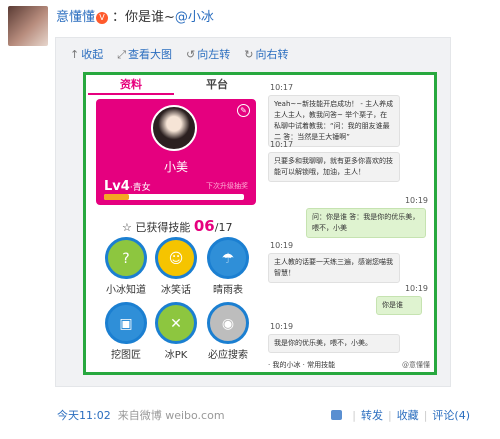  I want to click on collapse-label: 收起, so click(92, 54).